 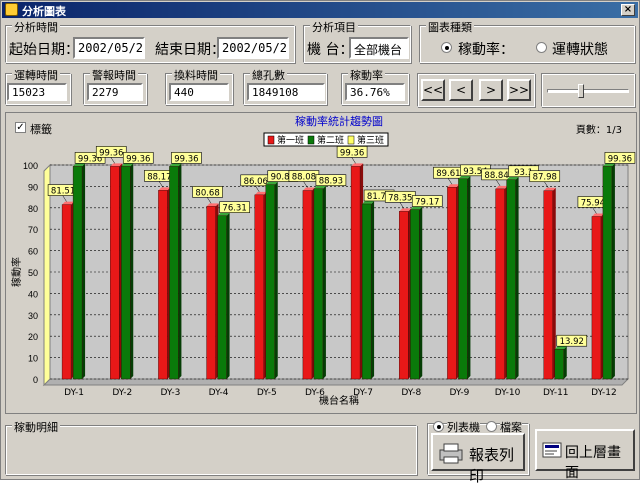 What do you see at coordinates (33, 273) in the screenshot?
I see `y-tick-label: 50` at bounding box center [33, 273].